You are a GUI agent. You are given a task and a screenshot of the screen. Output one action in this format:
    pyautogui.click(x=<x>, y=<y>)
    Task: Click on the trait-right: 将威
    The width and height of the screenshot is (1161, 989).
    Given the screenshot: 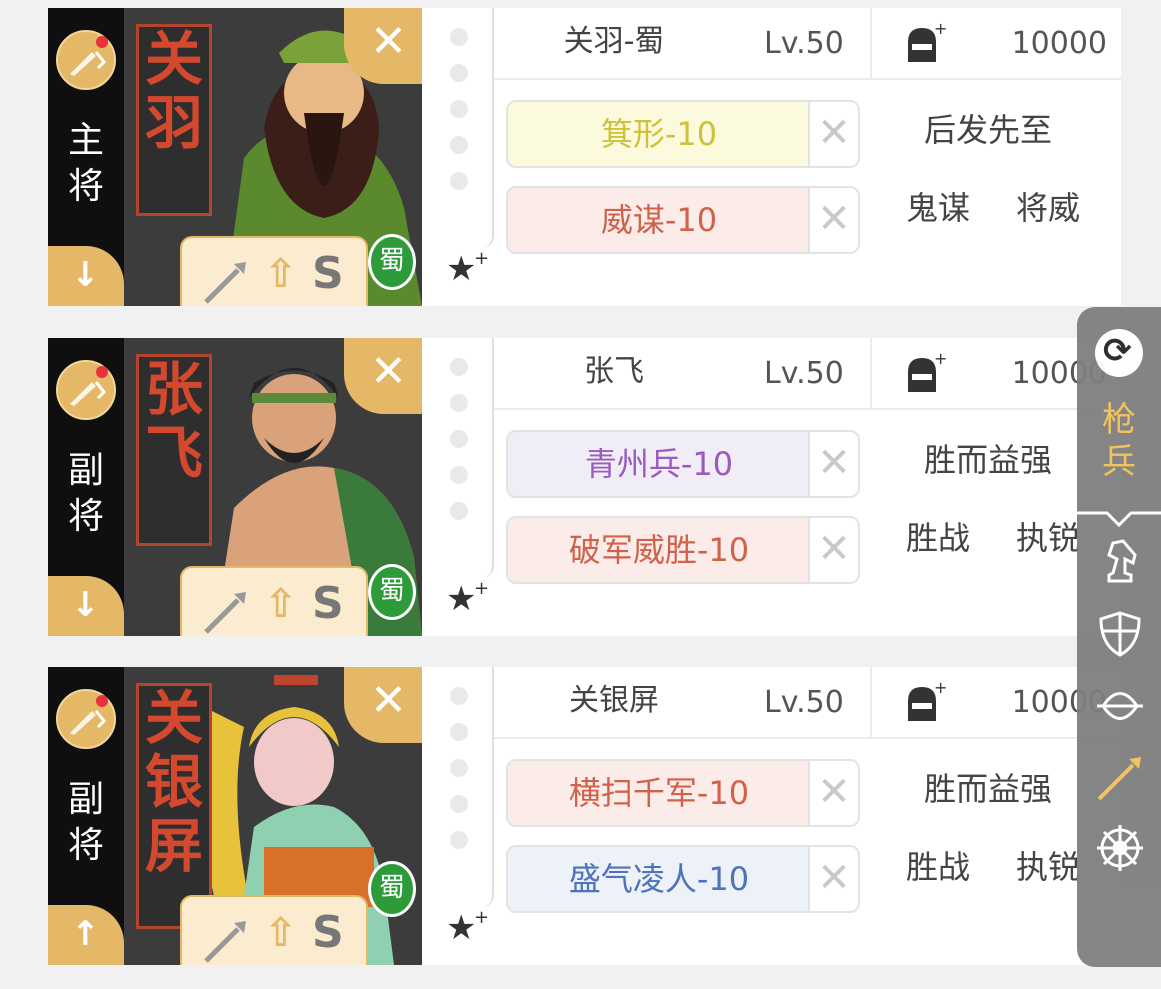 What is the action you would take?
    pyautogui.click(x=1048, y=208)
    